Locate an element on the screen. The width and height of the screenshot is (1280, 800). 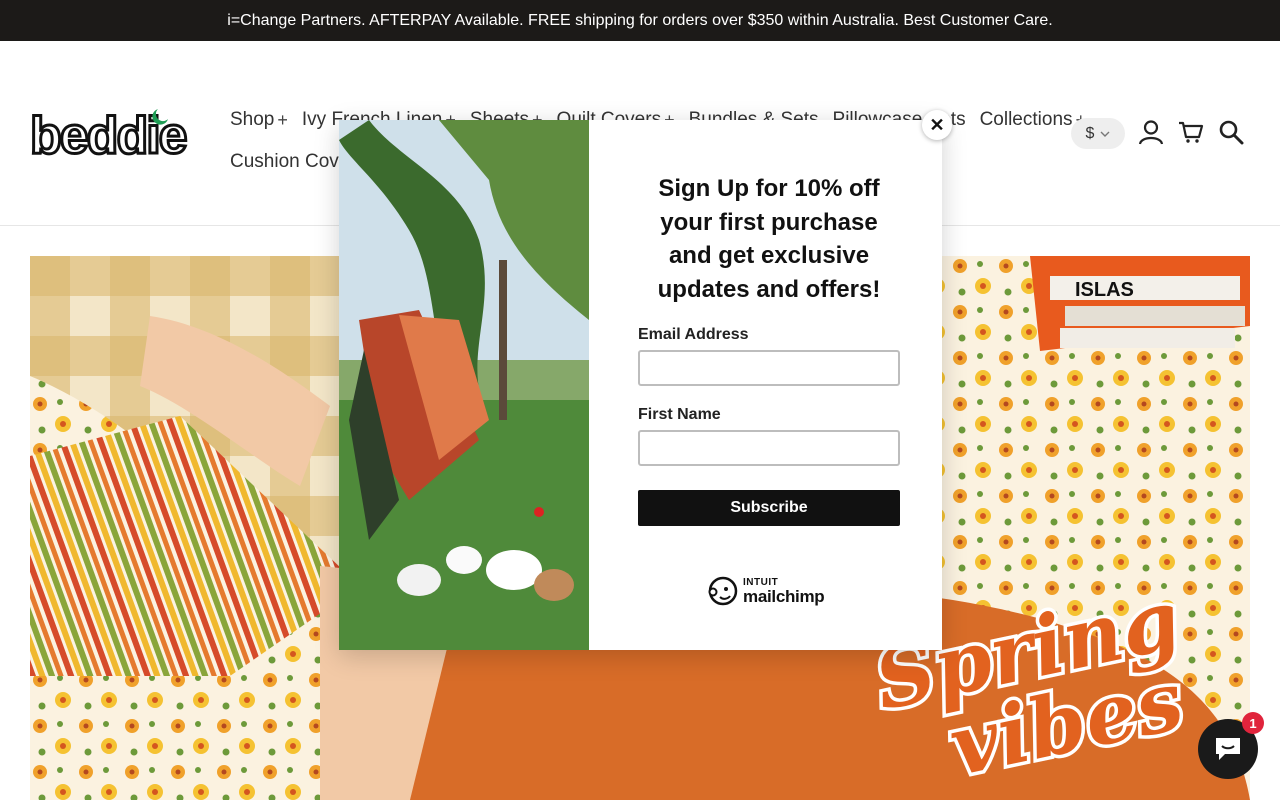
mailchimp-text: mailchimp is located at coordinates (784, 596).